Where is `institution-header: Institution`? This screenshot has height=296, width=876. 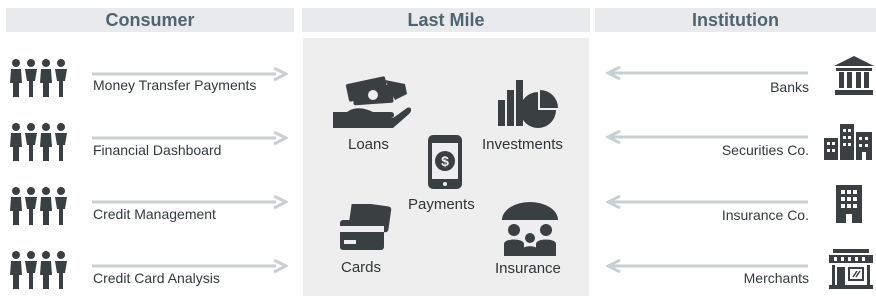
institution-header: Institution is located at coordinates (735, 20).